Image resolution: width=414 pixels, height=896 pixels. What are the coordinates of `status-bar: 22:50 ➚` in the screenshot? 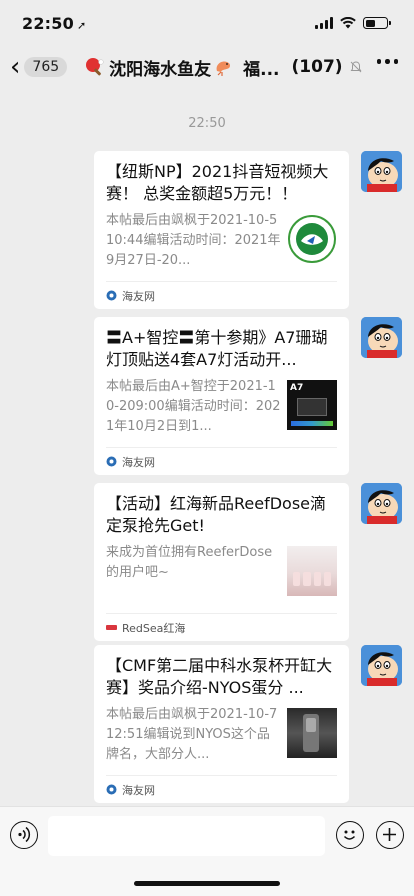 It's located at (207, 23).